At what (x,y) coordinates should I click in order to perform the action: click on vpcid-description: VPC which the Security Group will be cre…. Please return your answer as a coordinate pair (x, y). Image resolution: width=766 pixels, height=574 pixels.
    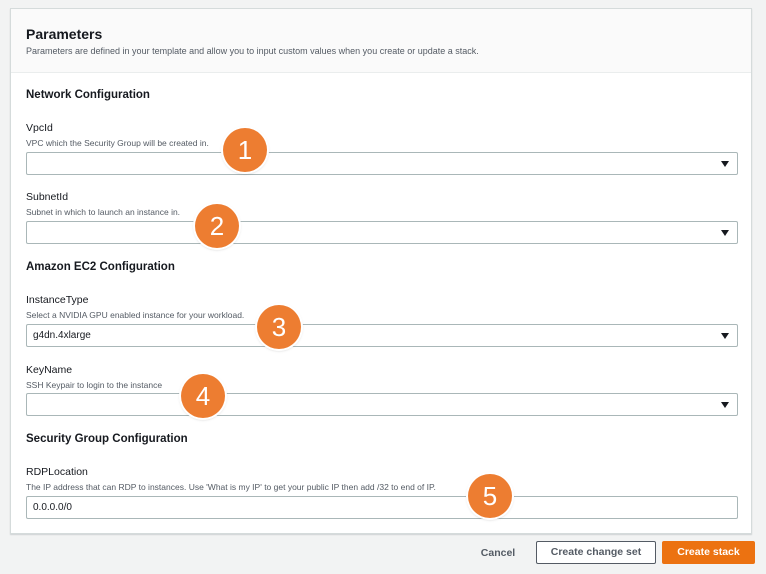
    Looking at the image, I should click on (117, 143).